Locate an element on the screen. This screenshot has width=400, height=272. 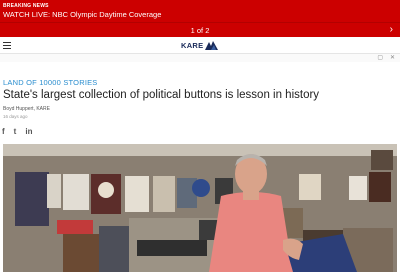
breaking-news-headline: WATCH LIVE: NBC Olympic Daytime Coverage is located at coordinates (82, 14).